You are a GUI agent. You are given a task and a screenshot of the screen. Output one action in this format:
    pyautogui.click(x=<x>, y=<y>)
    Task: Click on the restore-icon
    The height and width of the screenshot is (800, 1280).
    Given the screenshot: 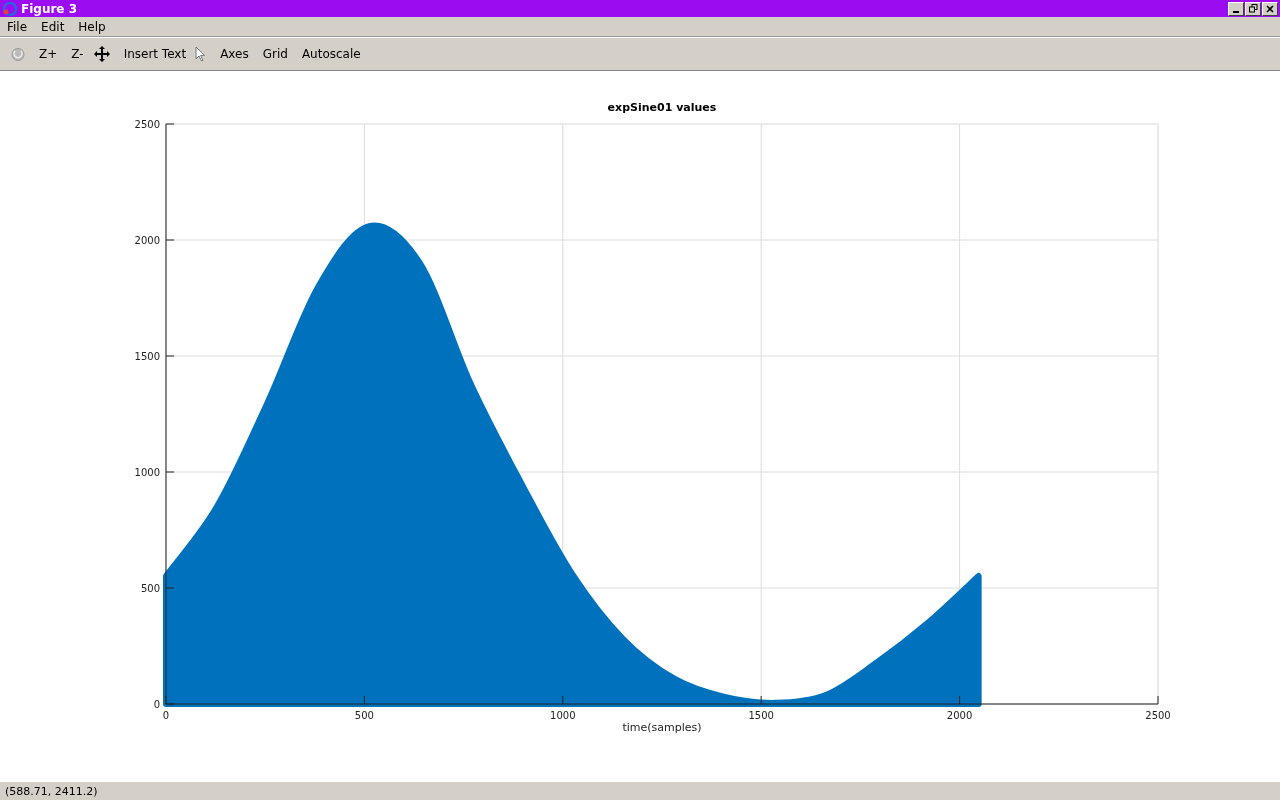 What is the action you would take?
    pyautogui.click(x=1253, y=8)
    